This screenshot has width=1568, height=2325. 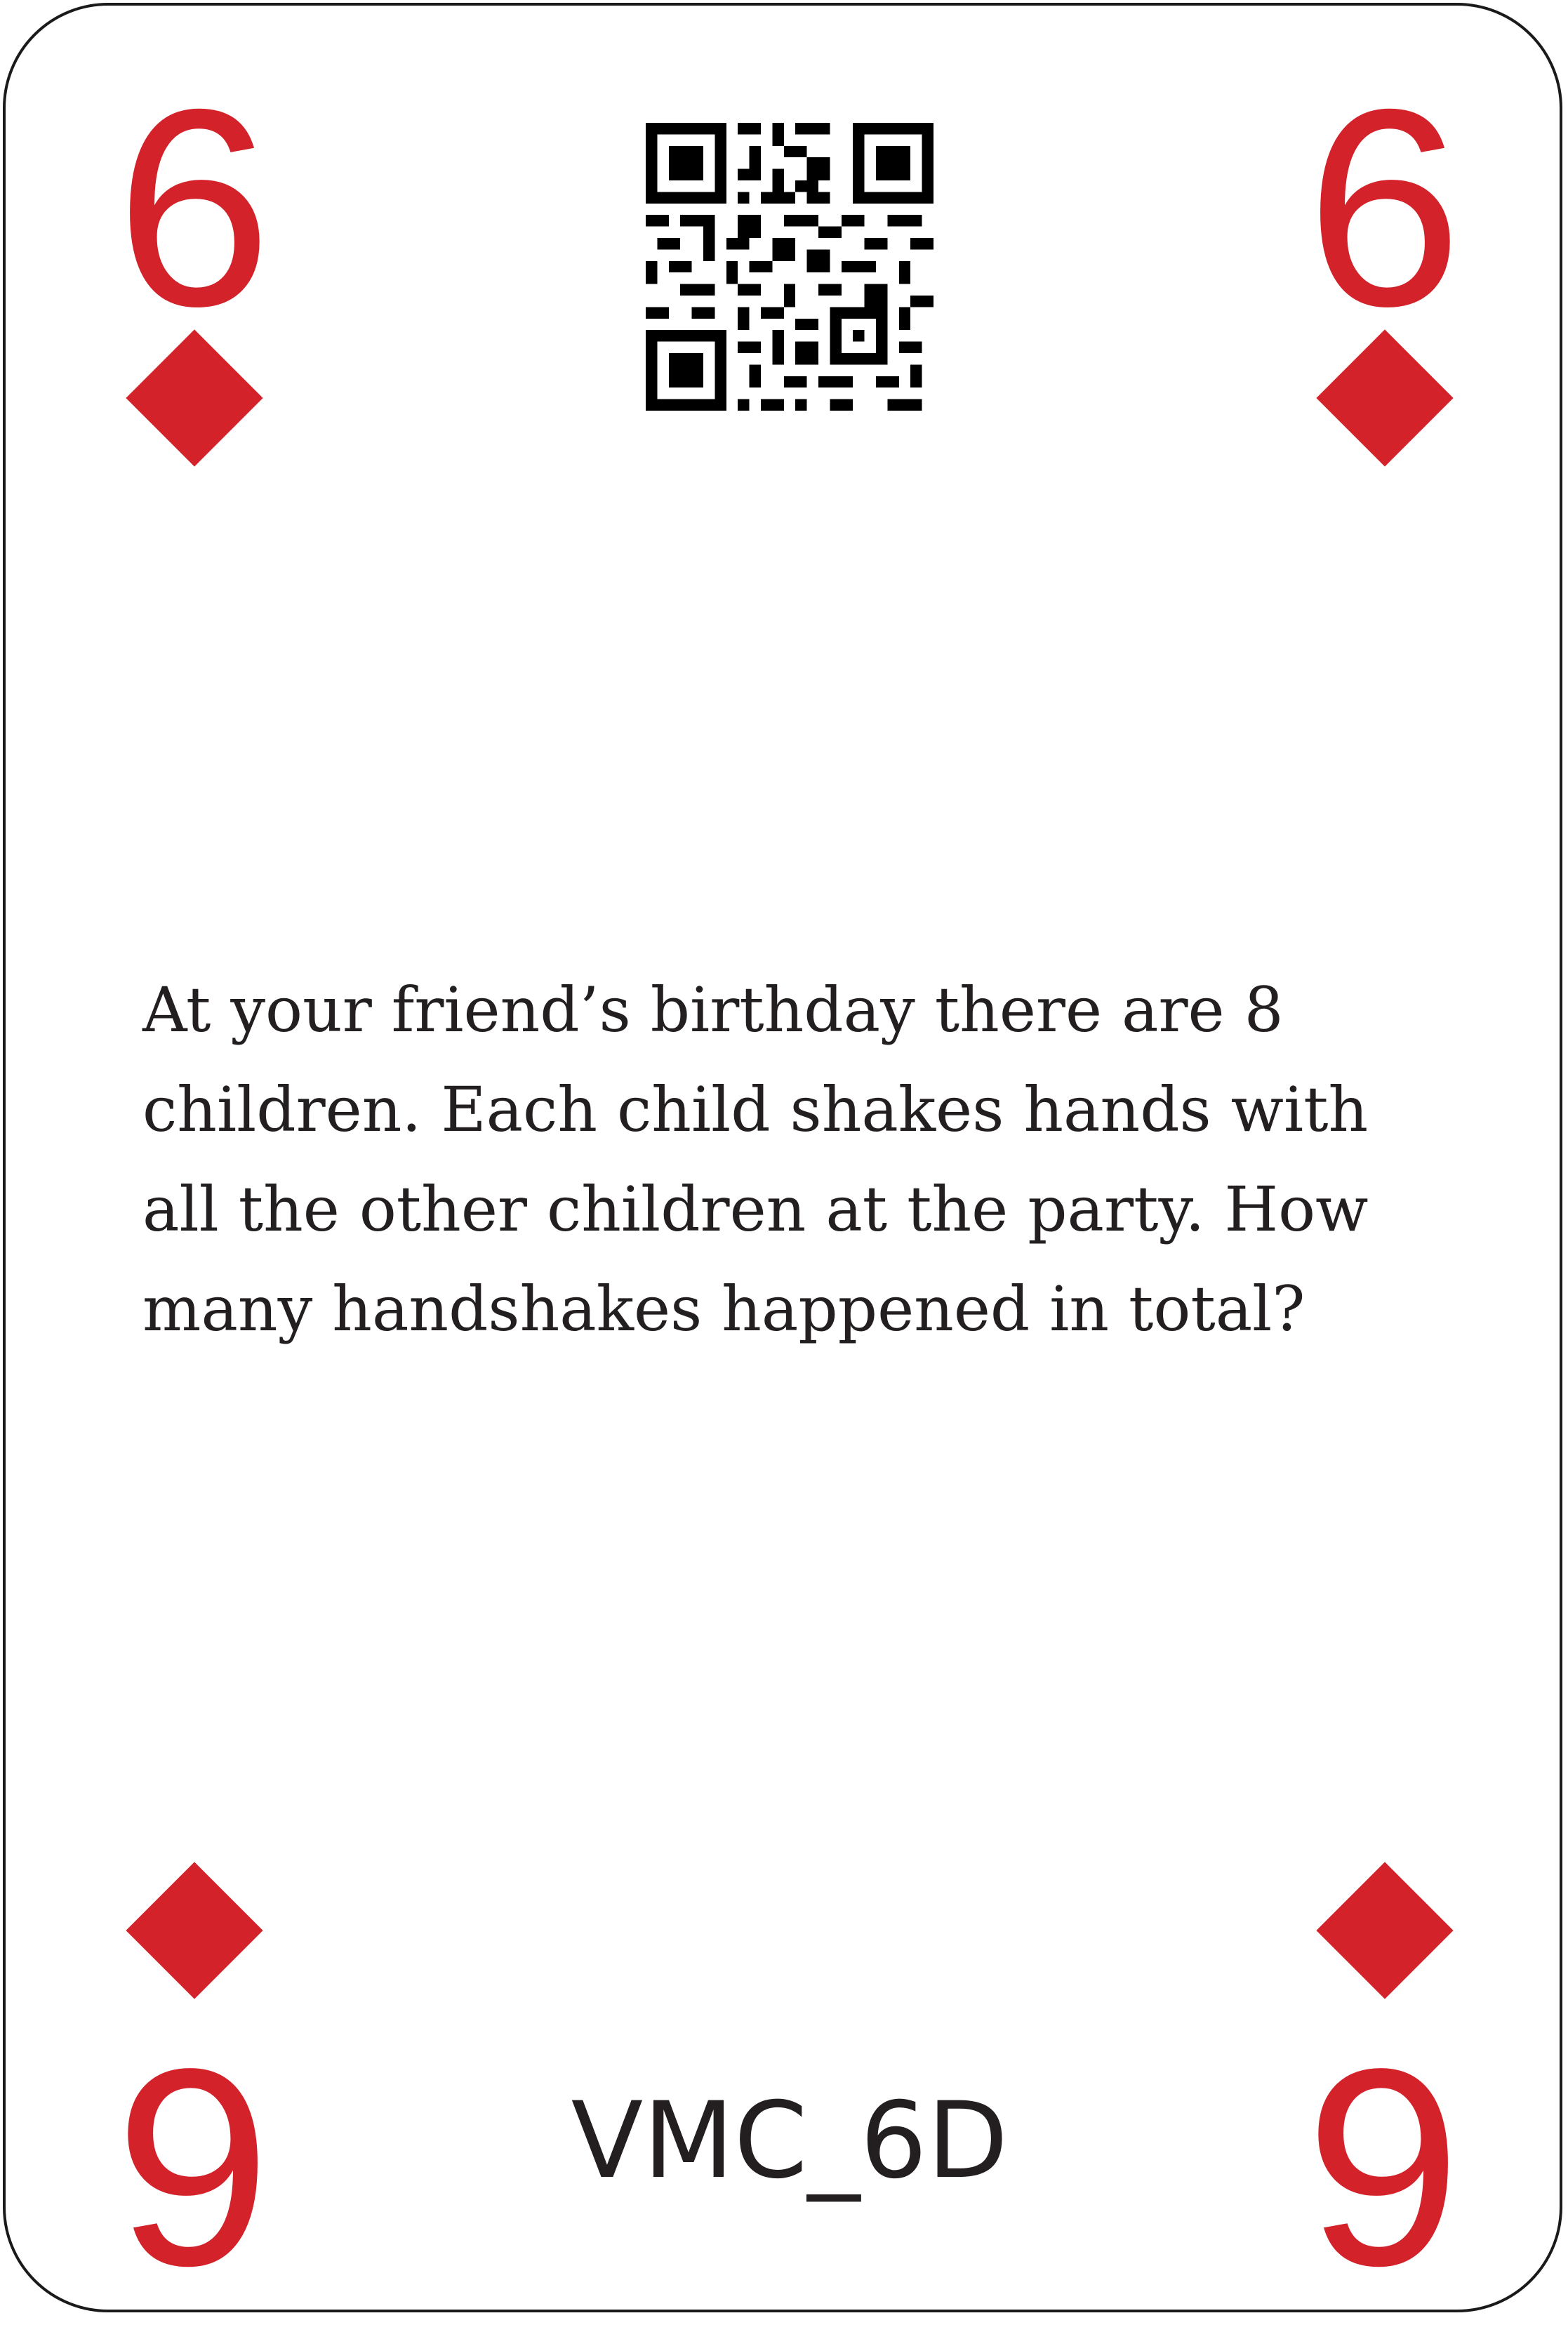 I want to click on qr-code-icon, so click(x=790, y=267).